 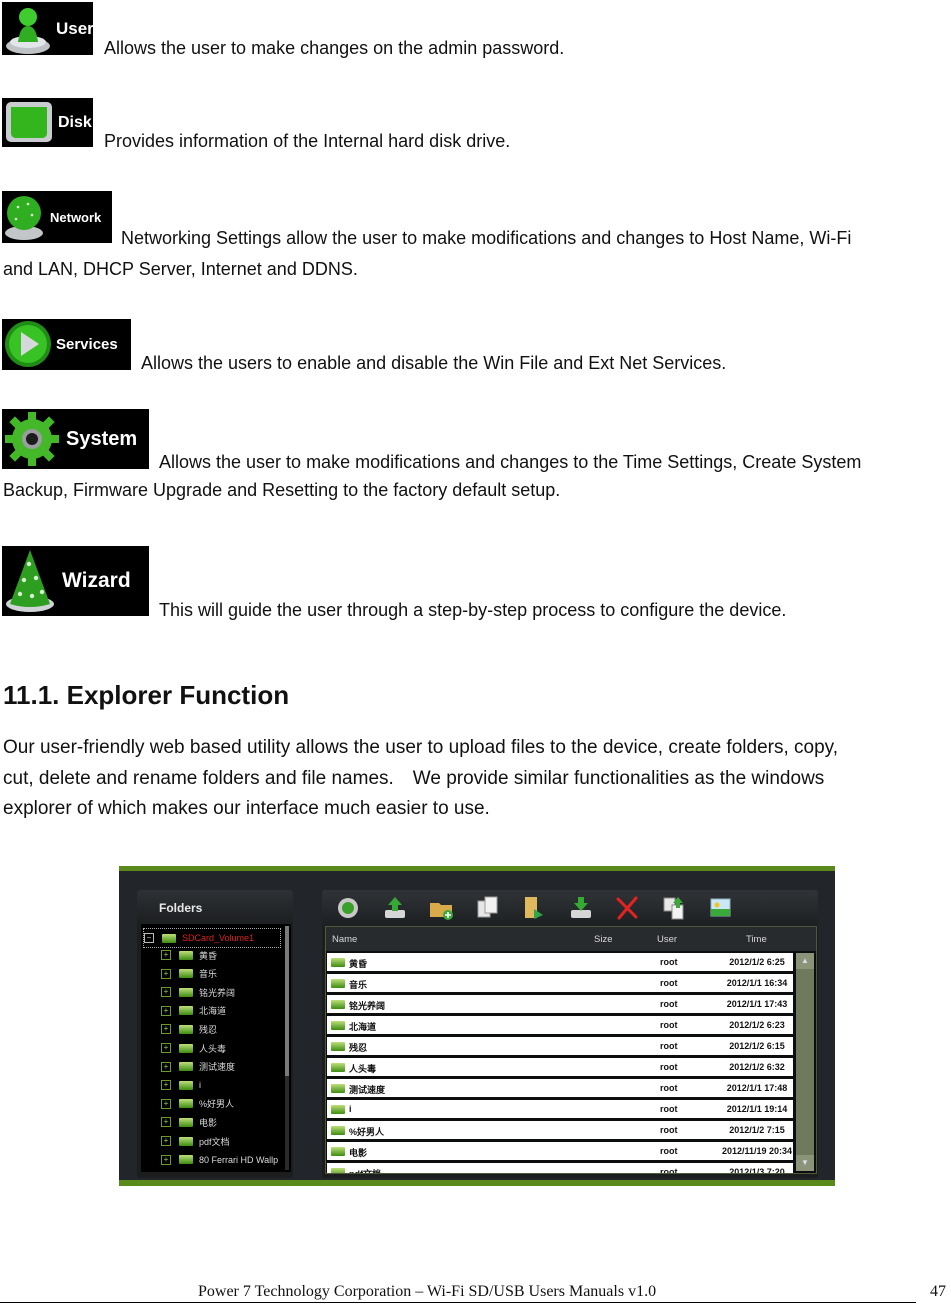 I want to click on file-row: 残忍 root 2012/1/2 6:15, so click(x=560, y=1046).